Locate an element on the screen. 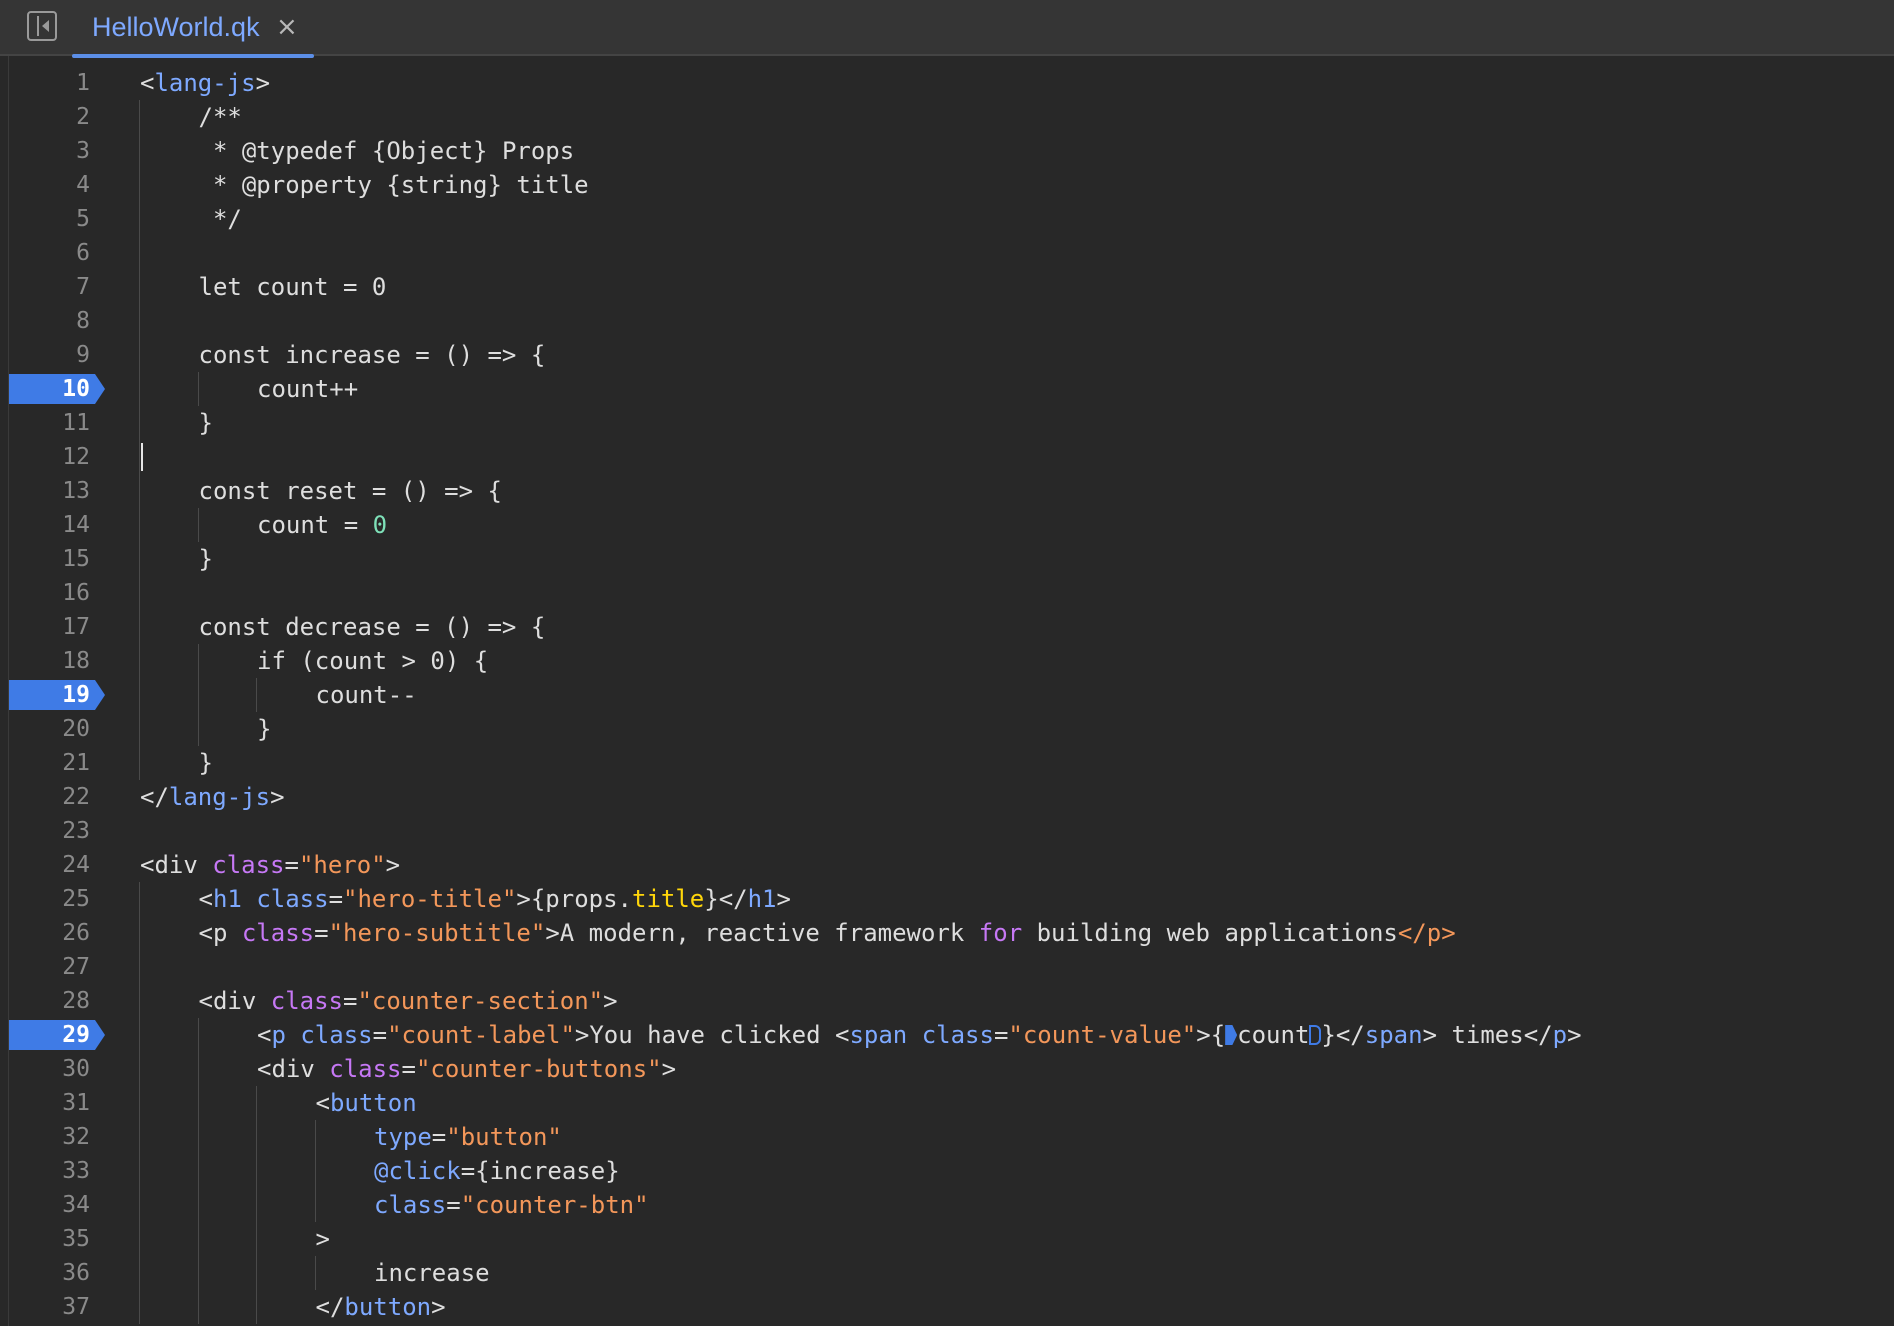 Image resolution: width=1894 pixels, height=1326 pixels. line-number: 10 is located at coordinates (45, 389).